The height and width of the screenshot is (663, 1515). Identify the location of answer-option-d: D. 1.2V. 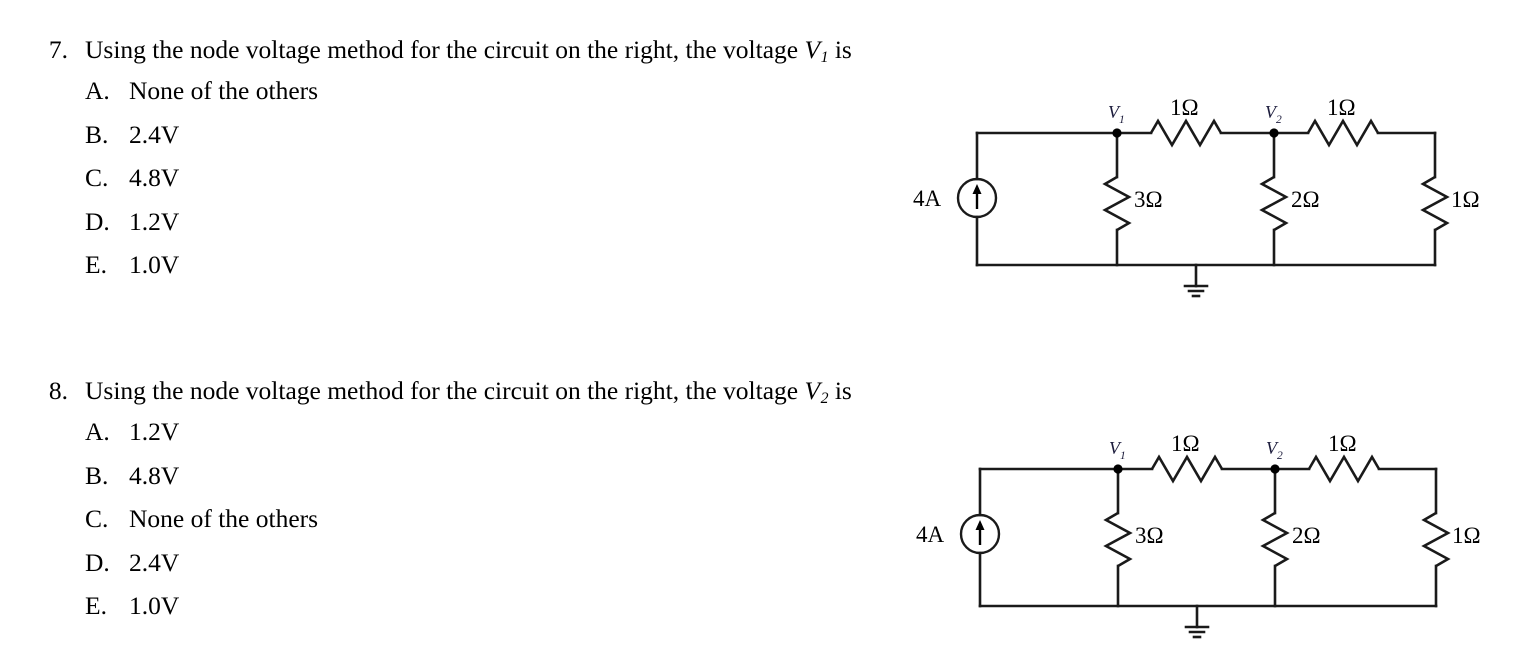
(522, 231).